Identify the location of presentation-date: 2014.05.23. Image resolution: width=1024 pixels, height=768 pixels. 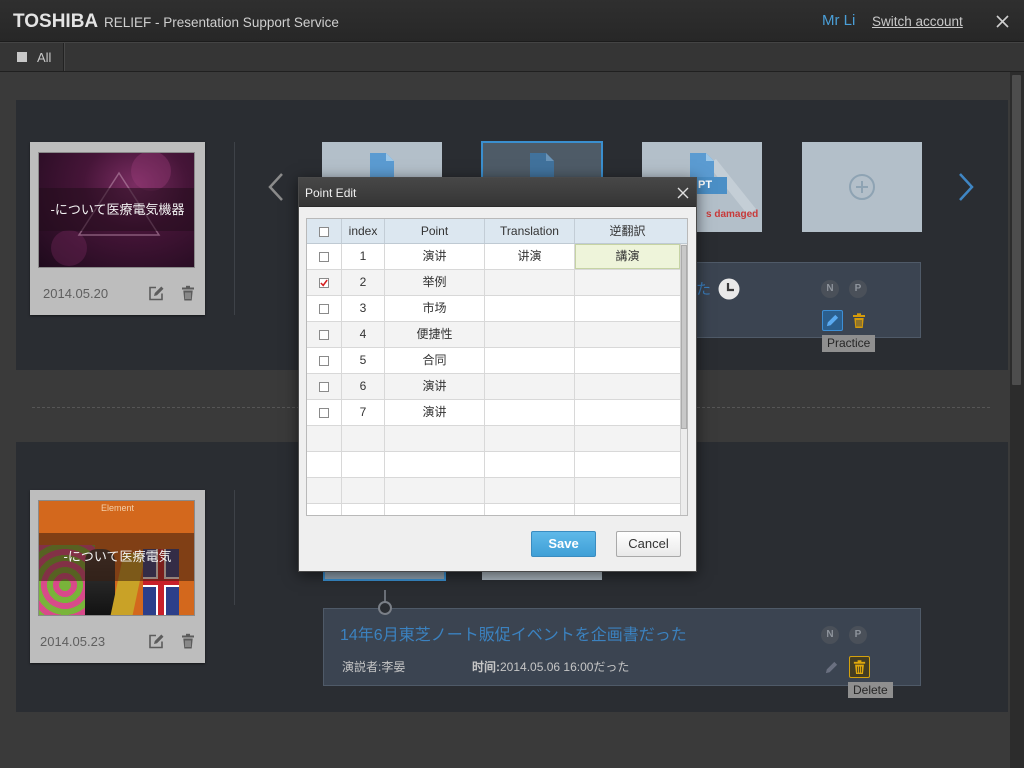
(73, 641).